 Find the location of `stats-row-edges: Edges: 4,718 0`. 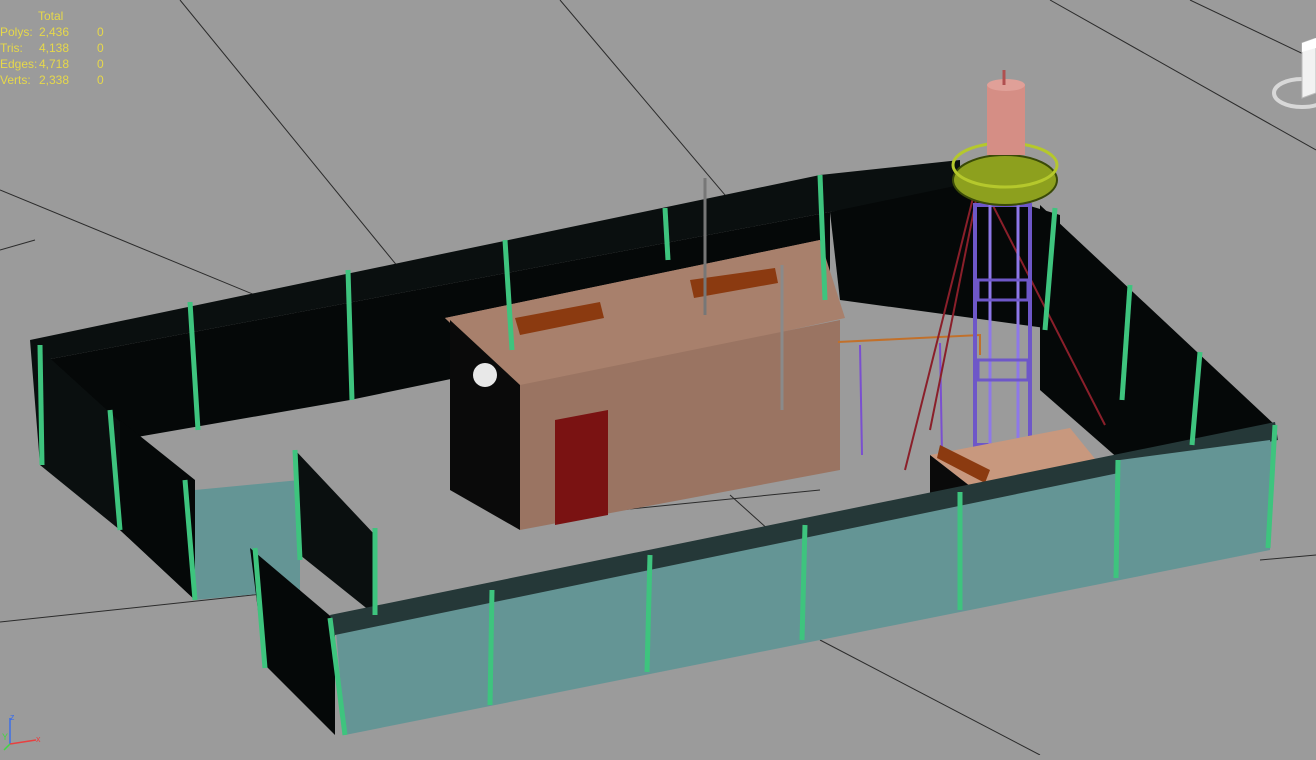

stats-row-edges: Edges: 4,718 0 is located at coordinates (53, 64).